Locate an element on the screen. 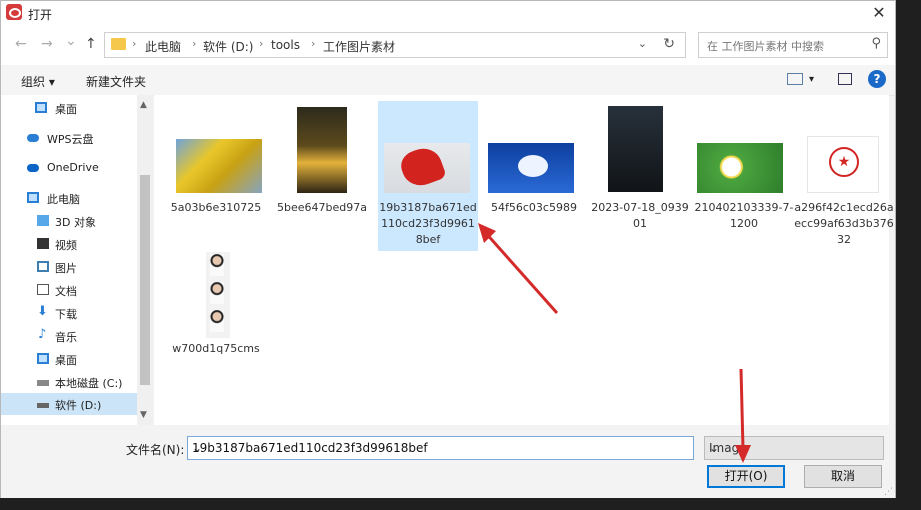 This screenshot has width=921, height=510. resize-grip-icon: ⋰ is located at coordinates (888, 492).